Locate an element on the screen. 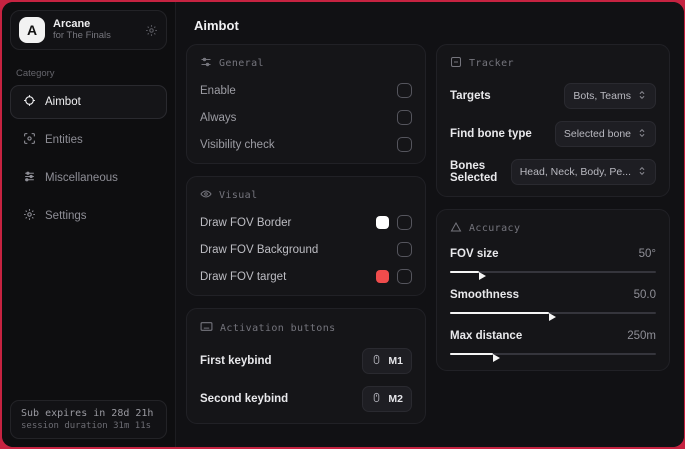 This screenshot has width=685, height=449. general-sliders-icon is located at coordinates (206, 63).